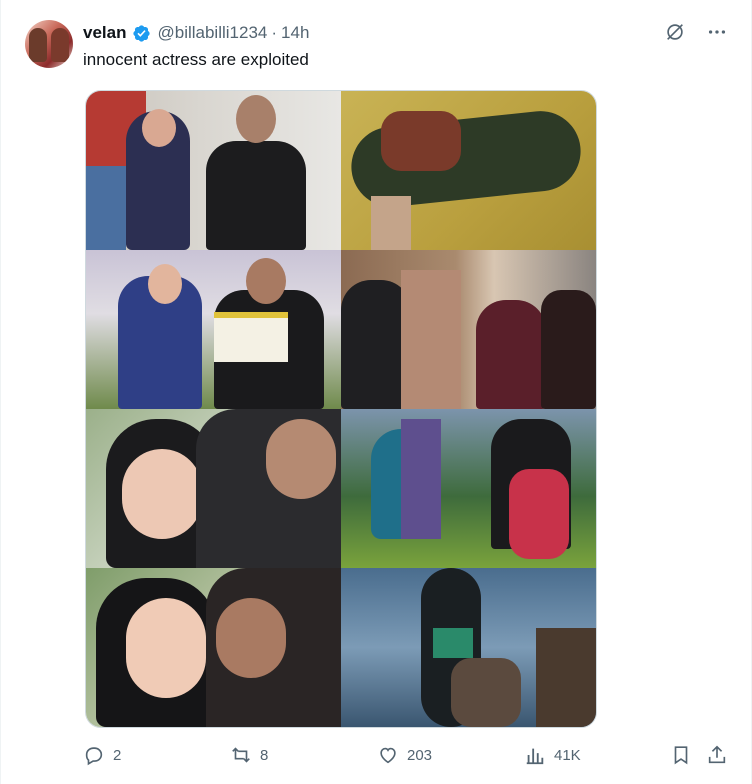 The width and height of the screenshot is (752, 784). I want to click on share-button, so click(717, 755).